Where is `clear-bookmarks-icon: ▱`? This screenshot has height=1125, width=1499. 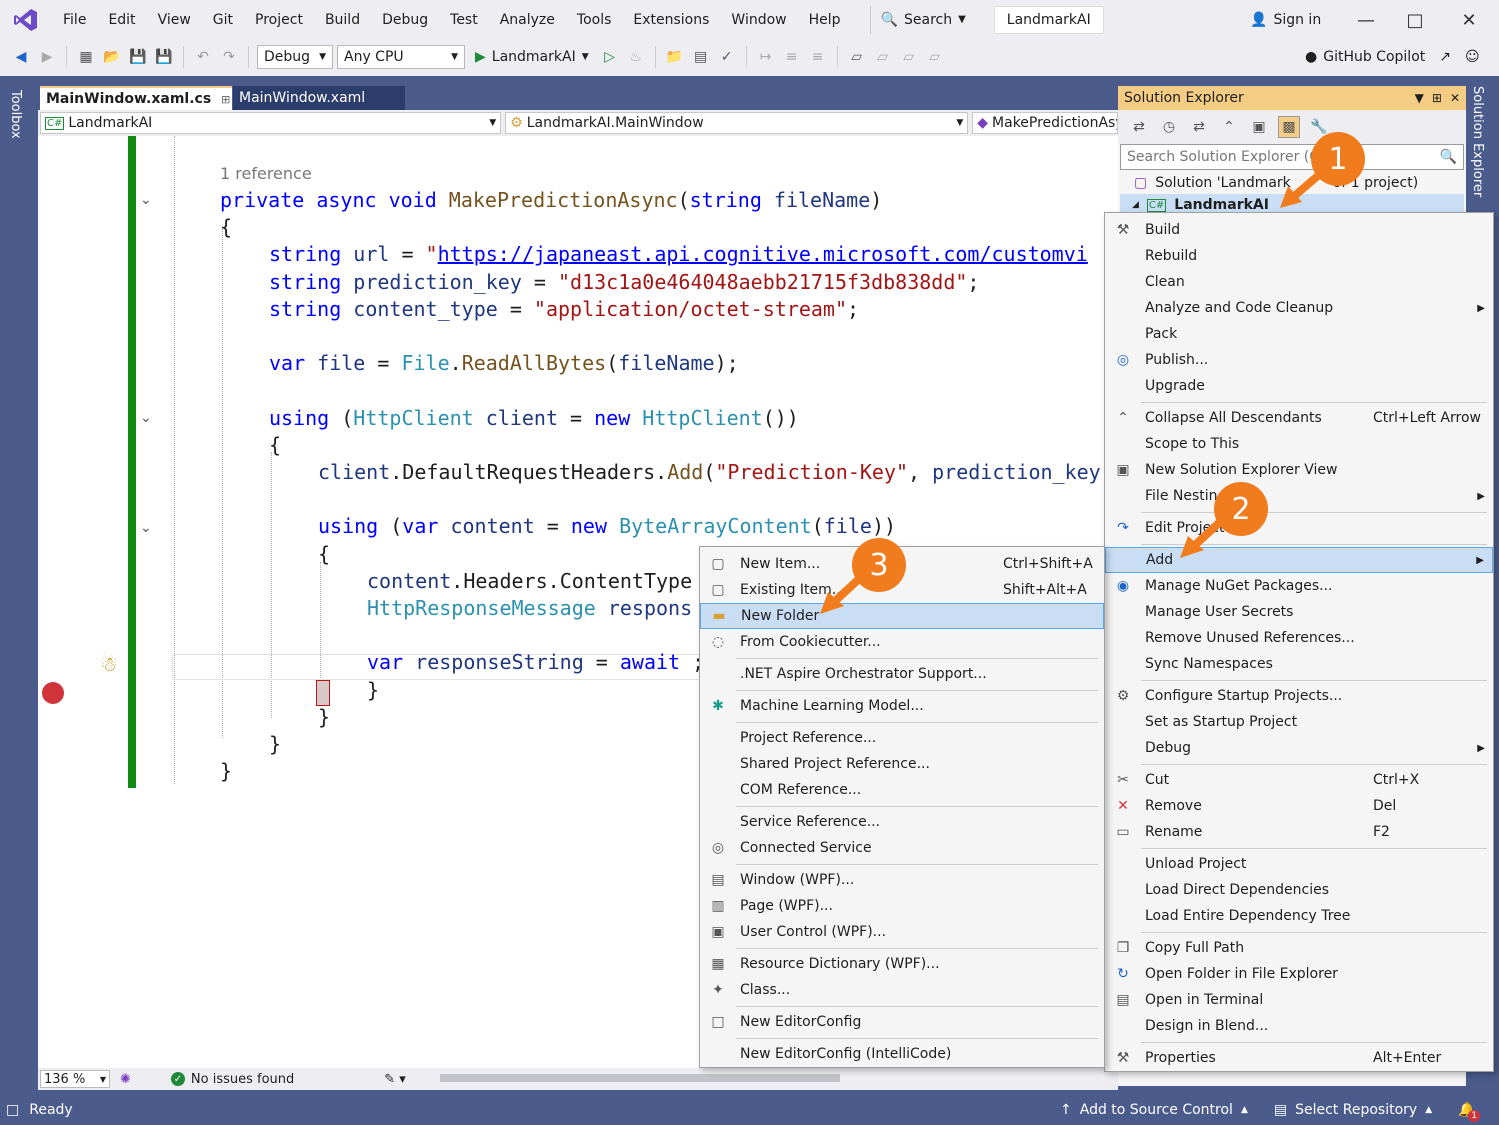 clear-bookmarks-icon: ▱ is located at coordinates (935, 57).